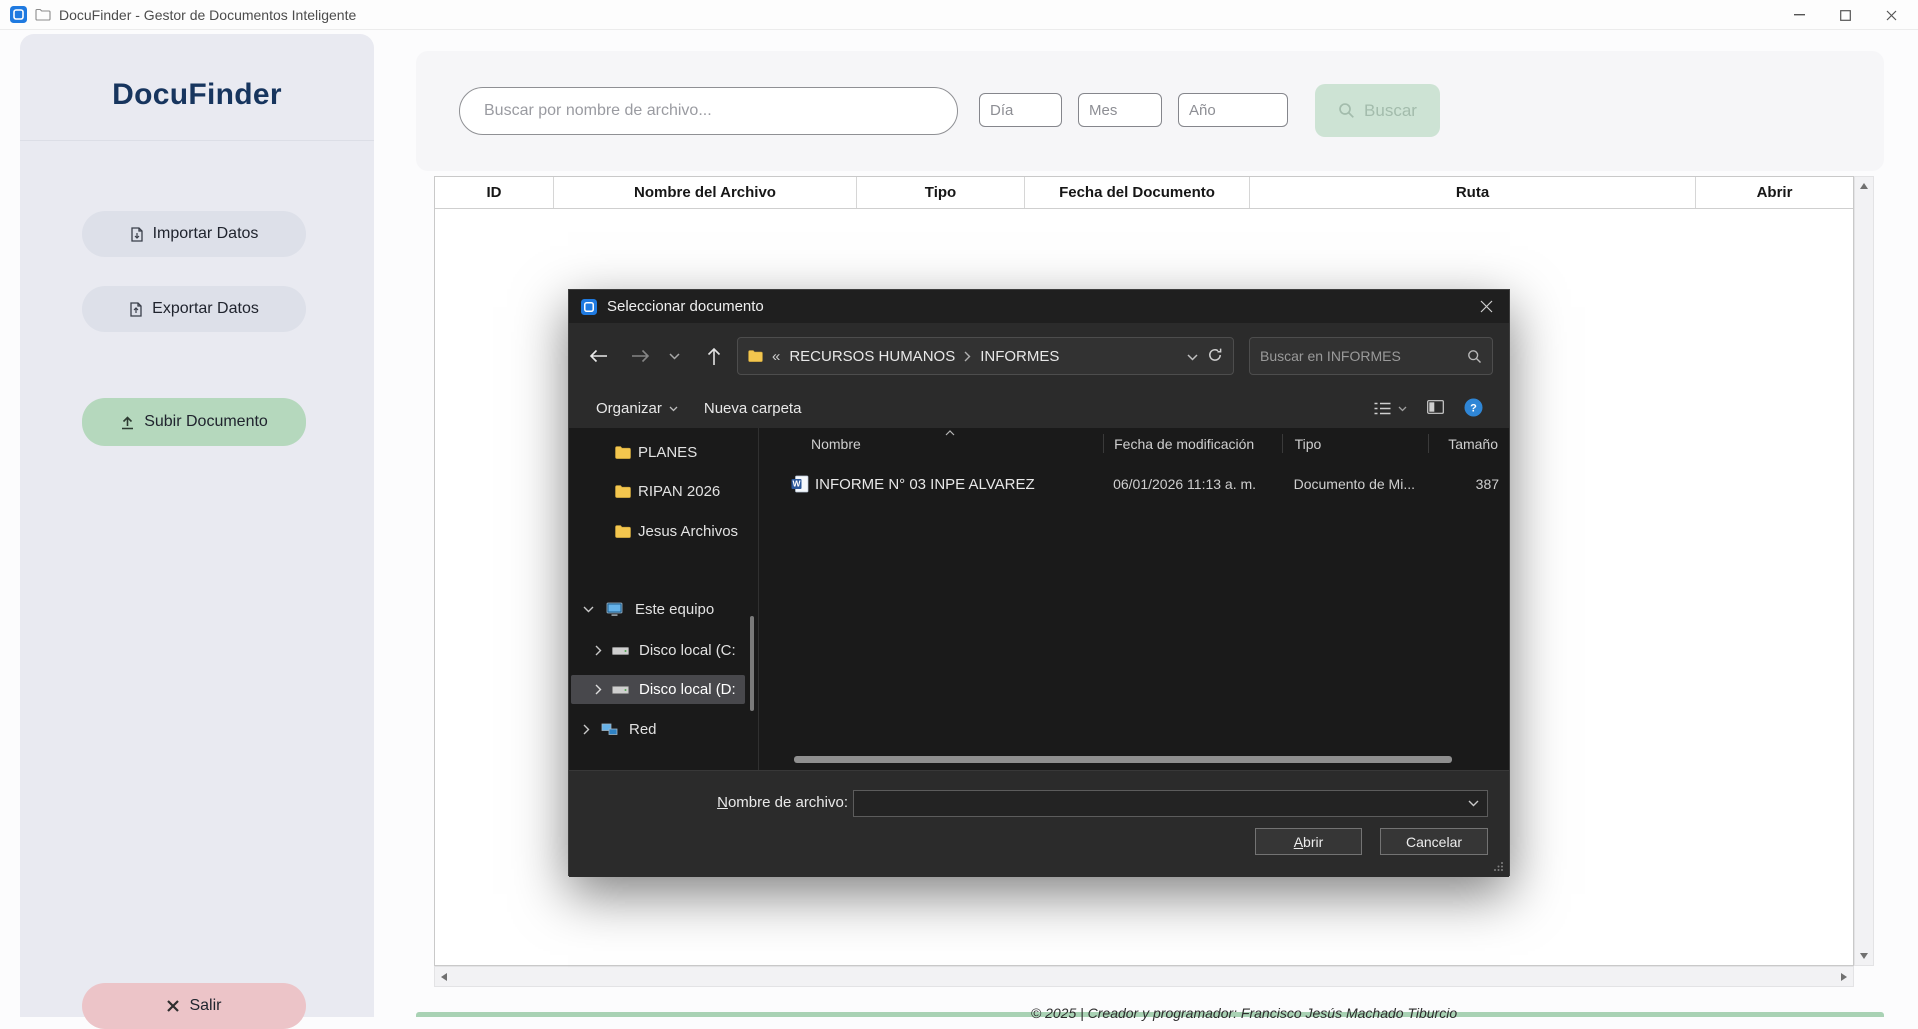 The height and width of the screenshot is (1029, 1918). Describe the element at coordinates (1360, 356) in the screenshot. I see `dialog-search-input` at that location.